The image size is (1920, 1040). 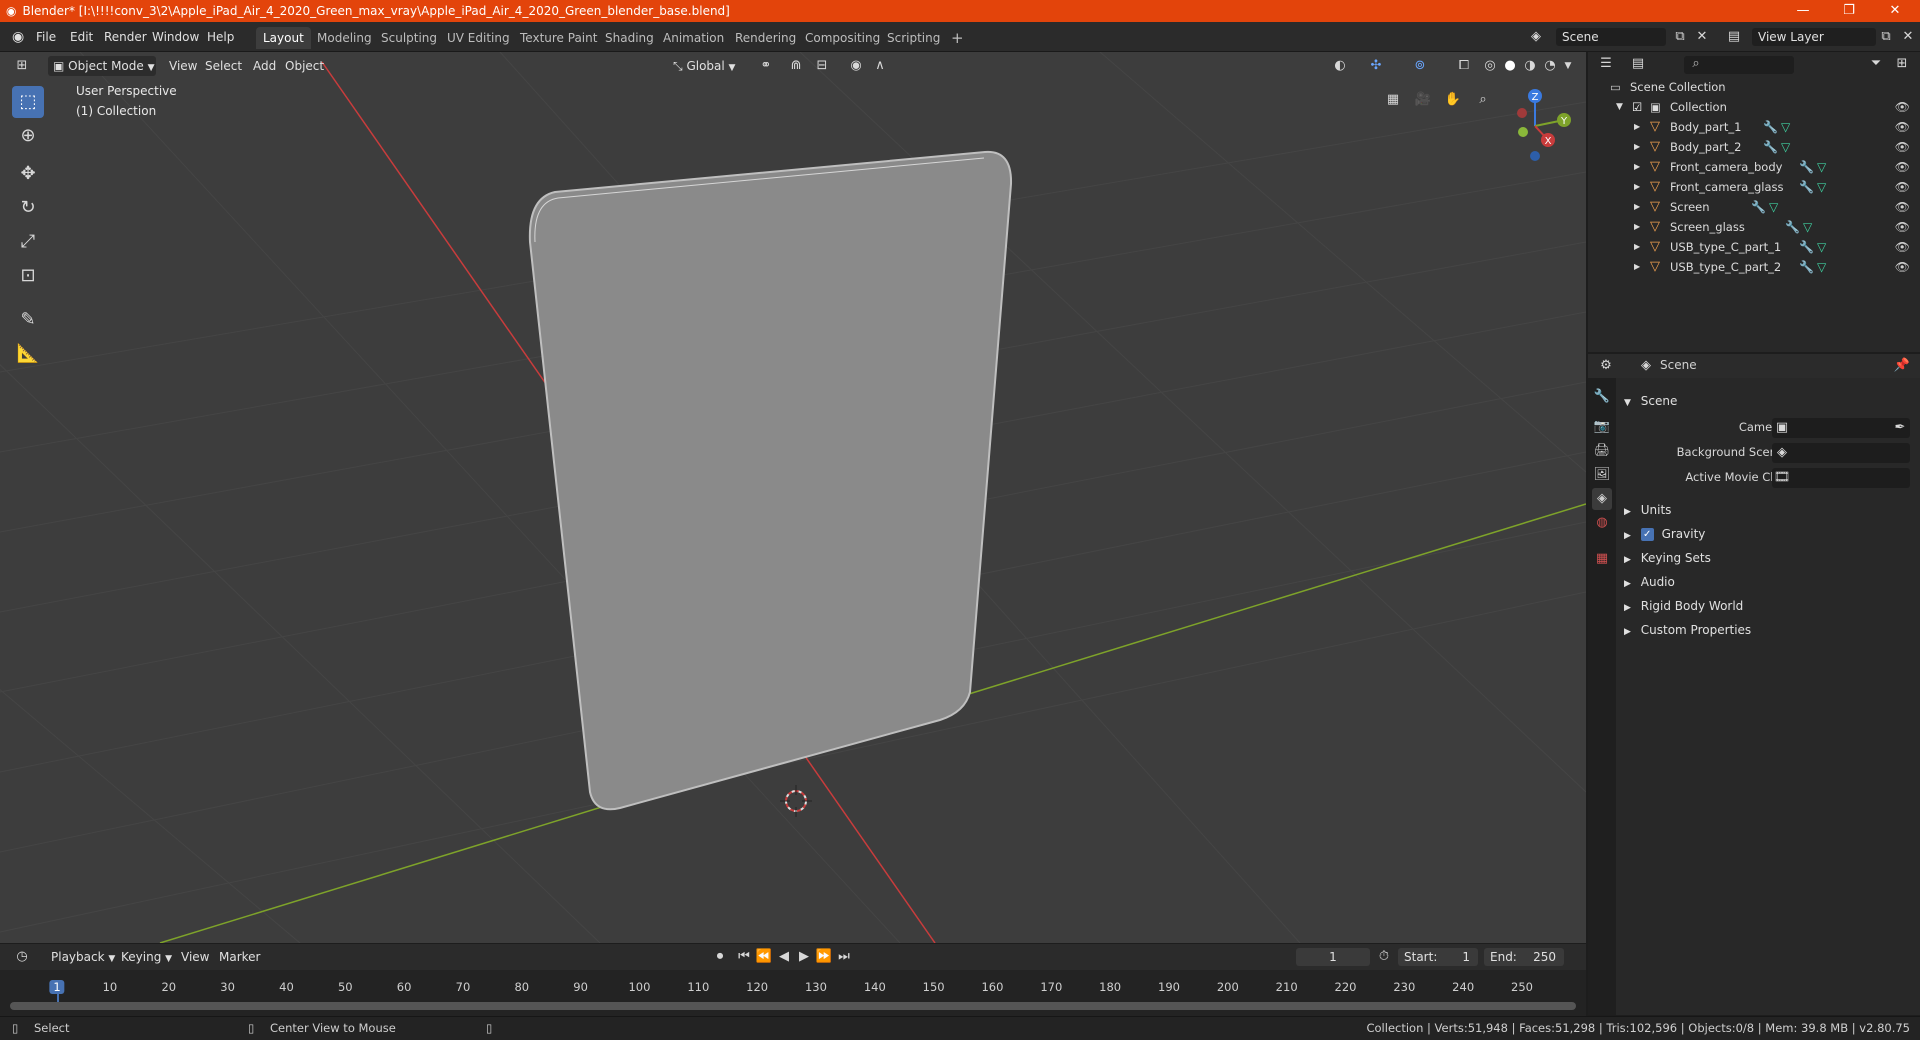 What do you see at coordinates (804, 957) in the screenshot?
I see `play-icon: ▶` at bounding box center [804, 957].